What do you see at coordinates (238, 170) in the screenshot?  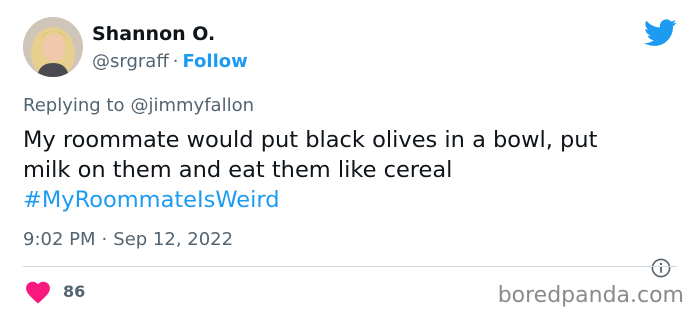 I see `tweet-text-line: milk on them and eat them like cereal` at bounding box center [238, 170].